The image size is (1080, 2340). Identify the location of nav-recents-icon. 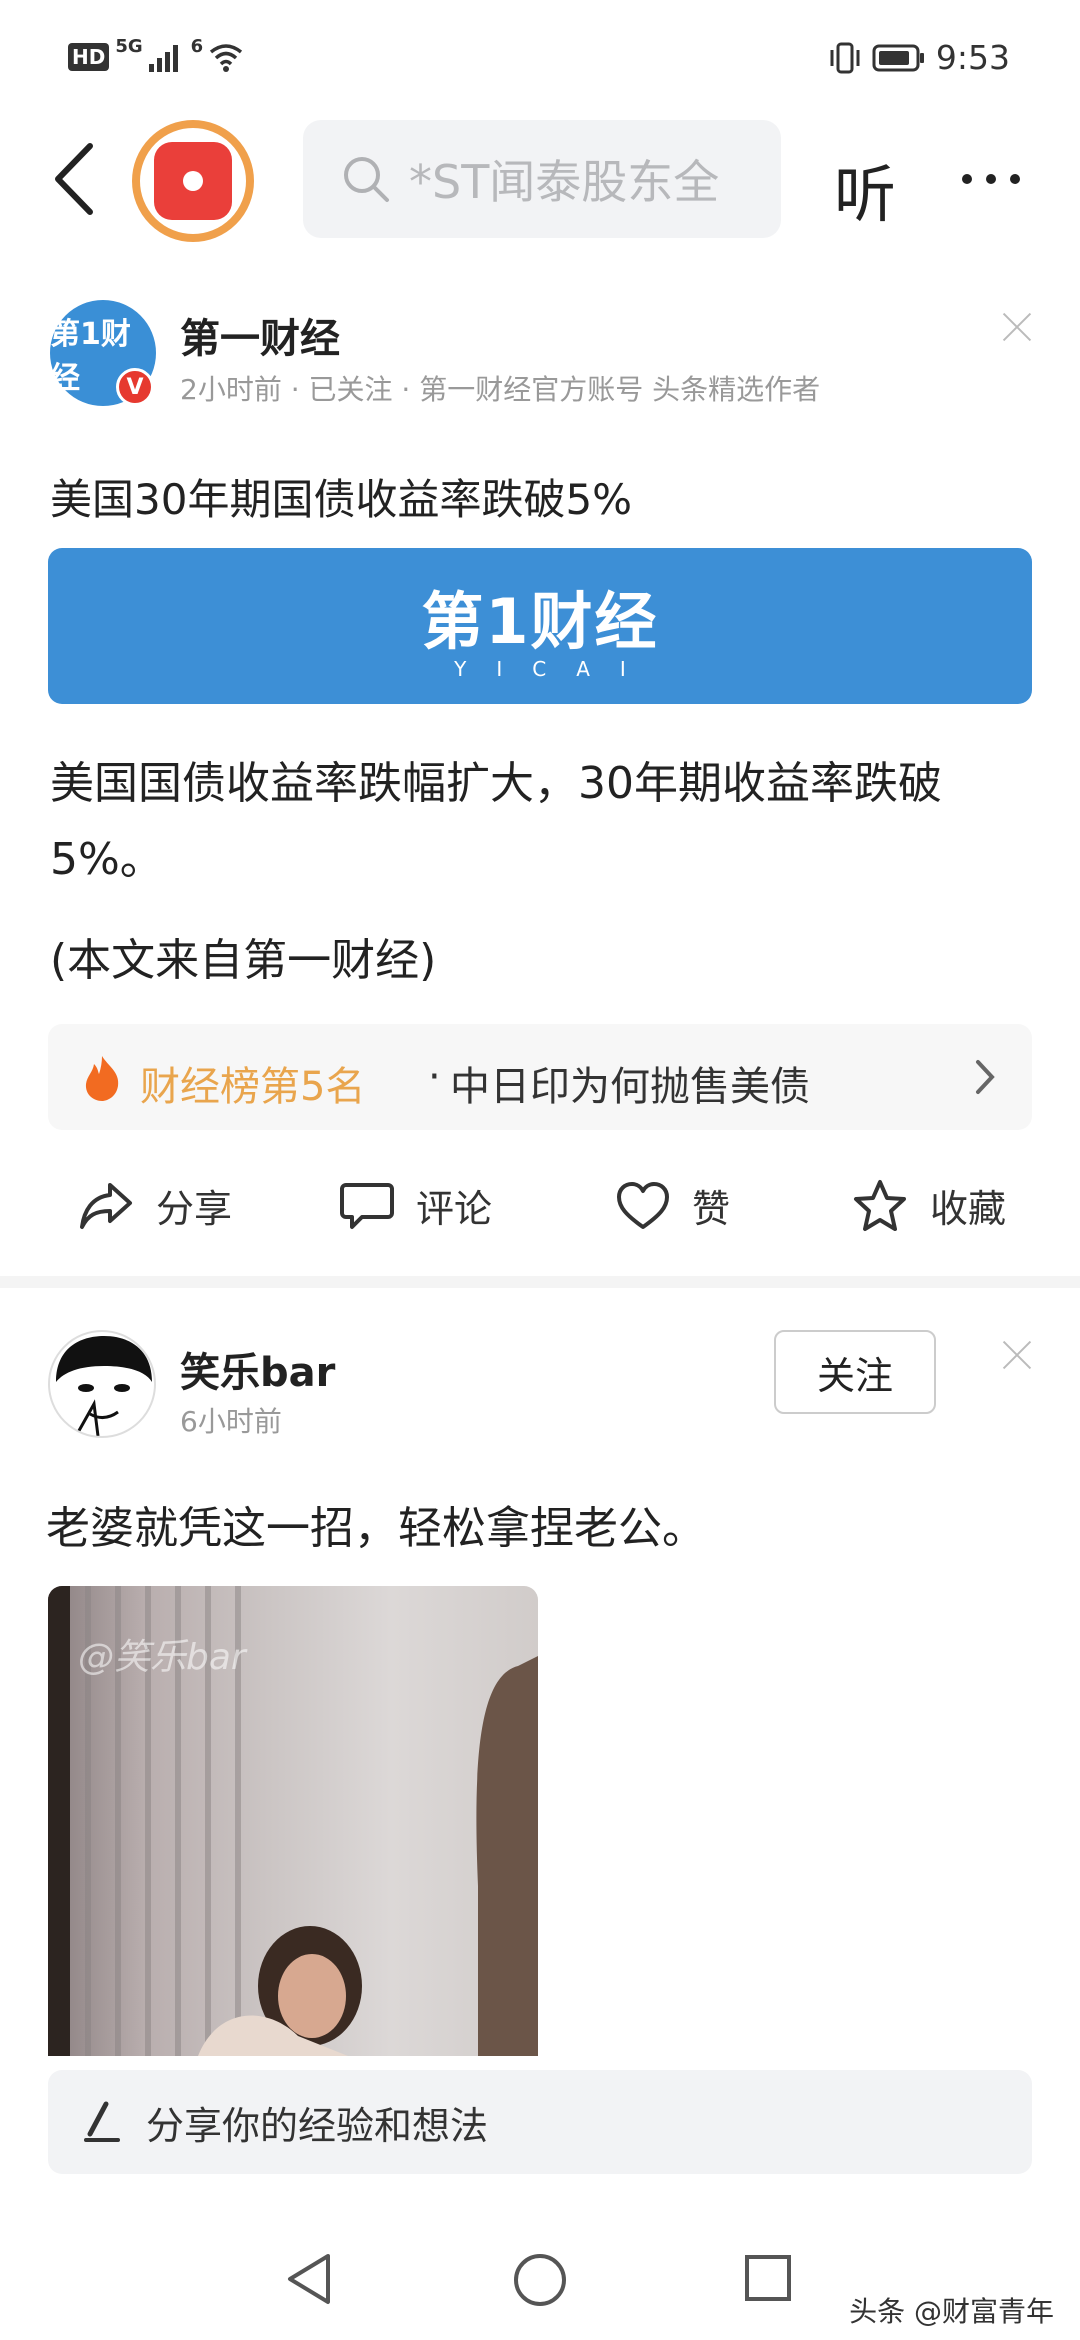
(768, 2278).